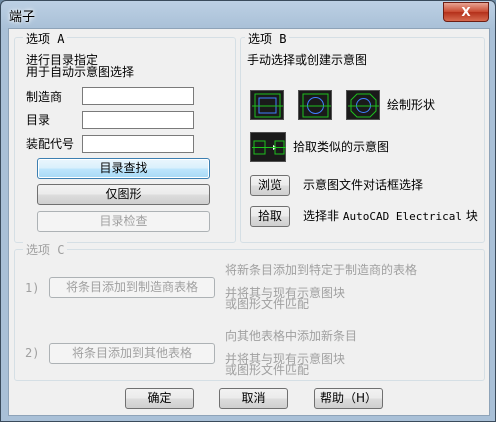 The width and height of the screenshot is (496, 422). What do you see at coordinates (159, 398) in the screenshot?
I see `ok-button: 确定` at bounding box center [159, 398].